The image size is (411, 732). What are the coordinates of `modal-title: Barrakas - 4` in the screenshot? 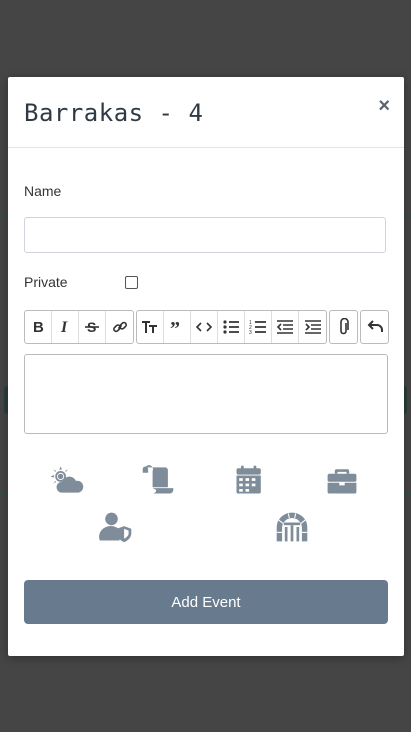 It's located at (114, 113).